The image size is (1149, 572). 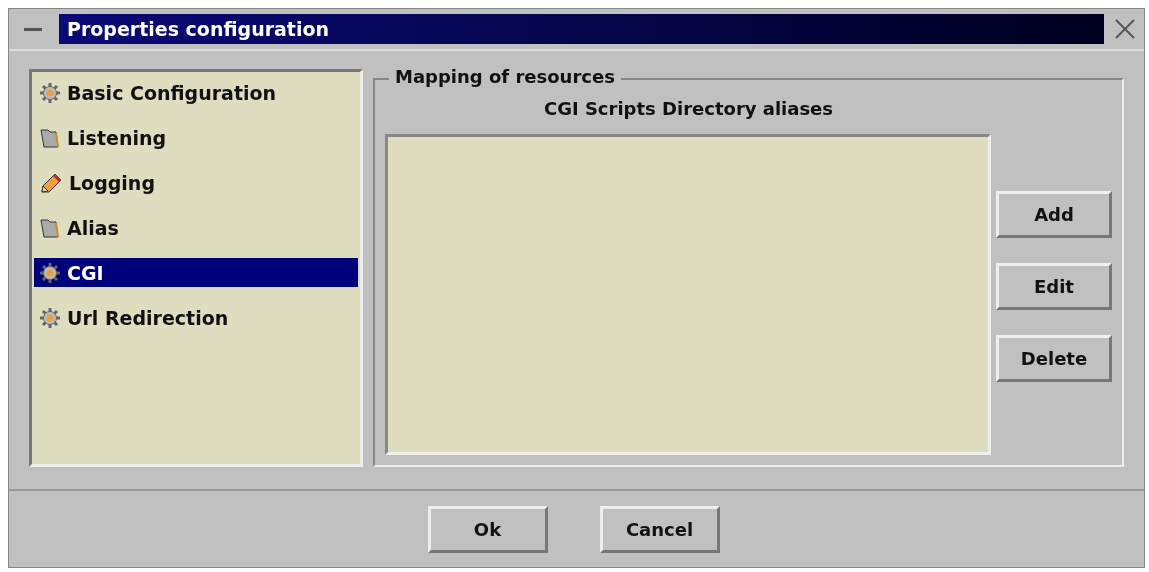 What do you see at coordinates (1054, 214) in the screenshot?
I see `action-button: Add` at bounding box center [1054, 214].